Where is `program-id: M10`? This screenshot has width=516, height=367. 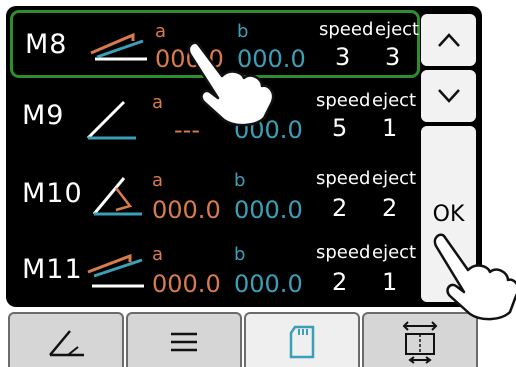 program-id: M10 is located at coordinates (52, 193).